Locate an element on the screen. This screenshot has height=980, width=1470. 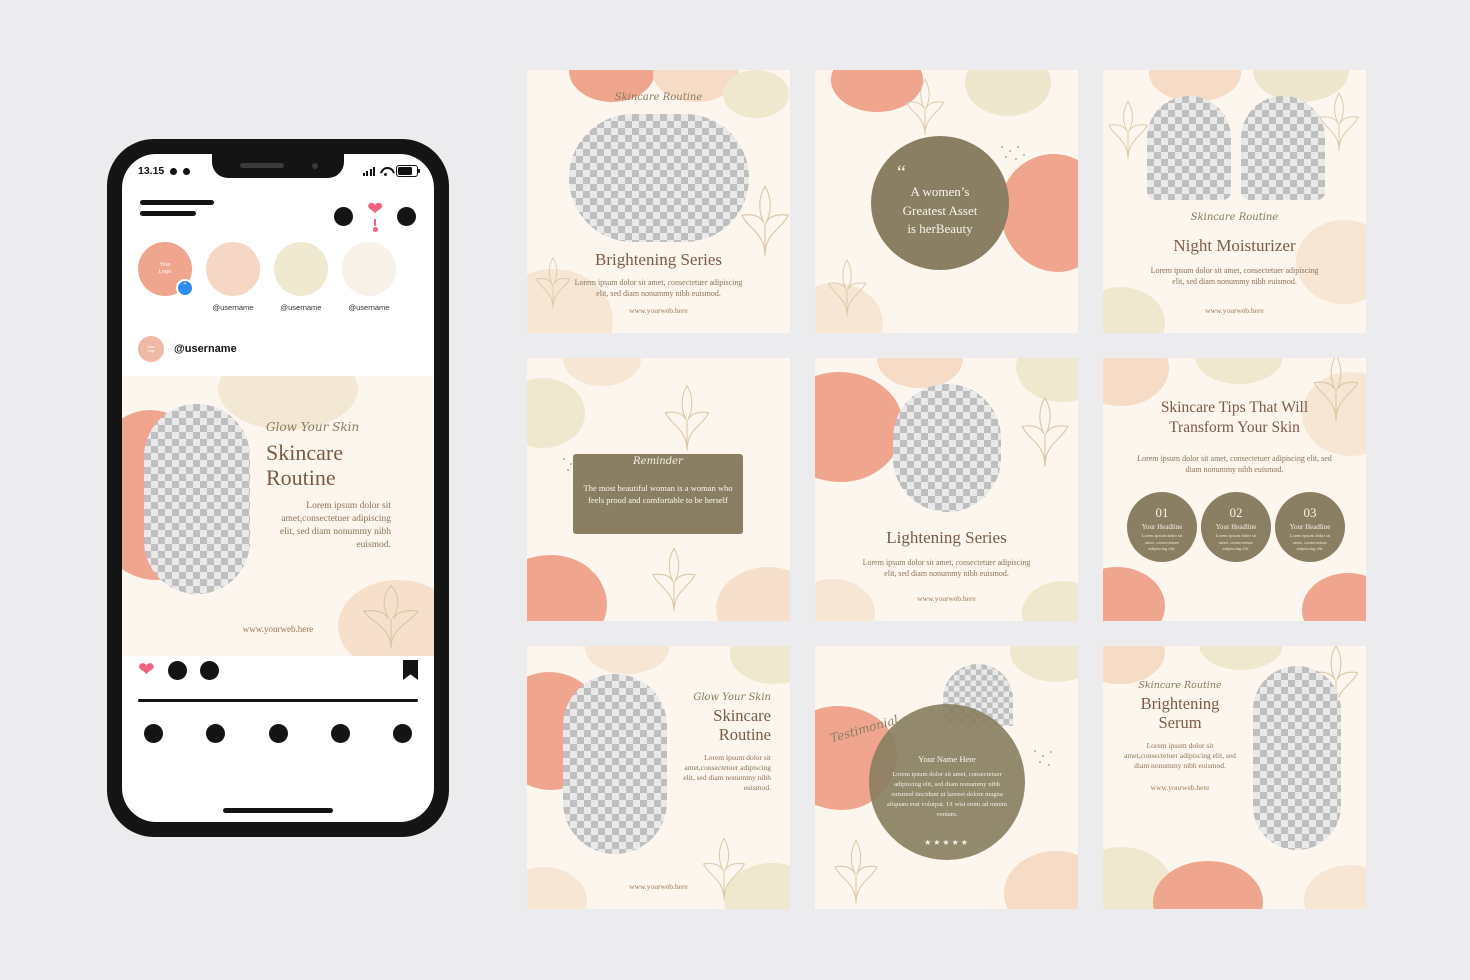
post-web: www.yourweb.here is located at coordinates (278, 629).